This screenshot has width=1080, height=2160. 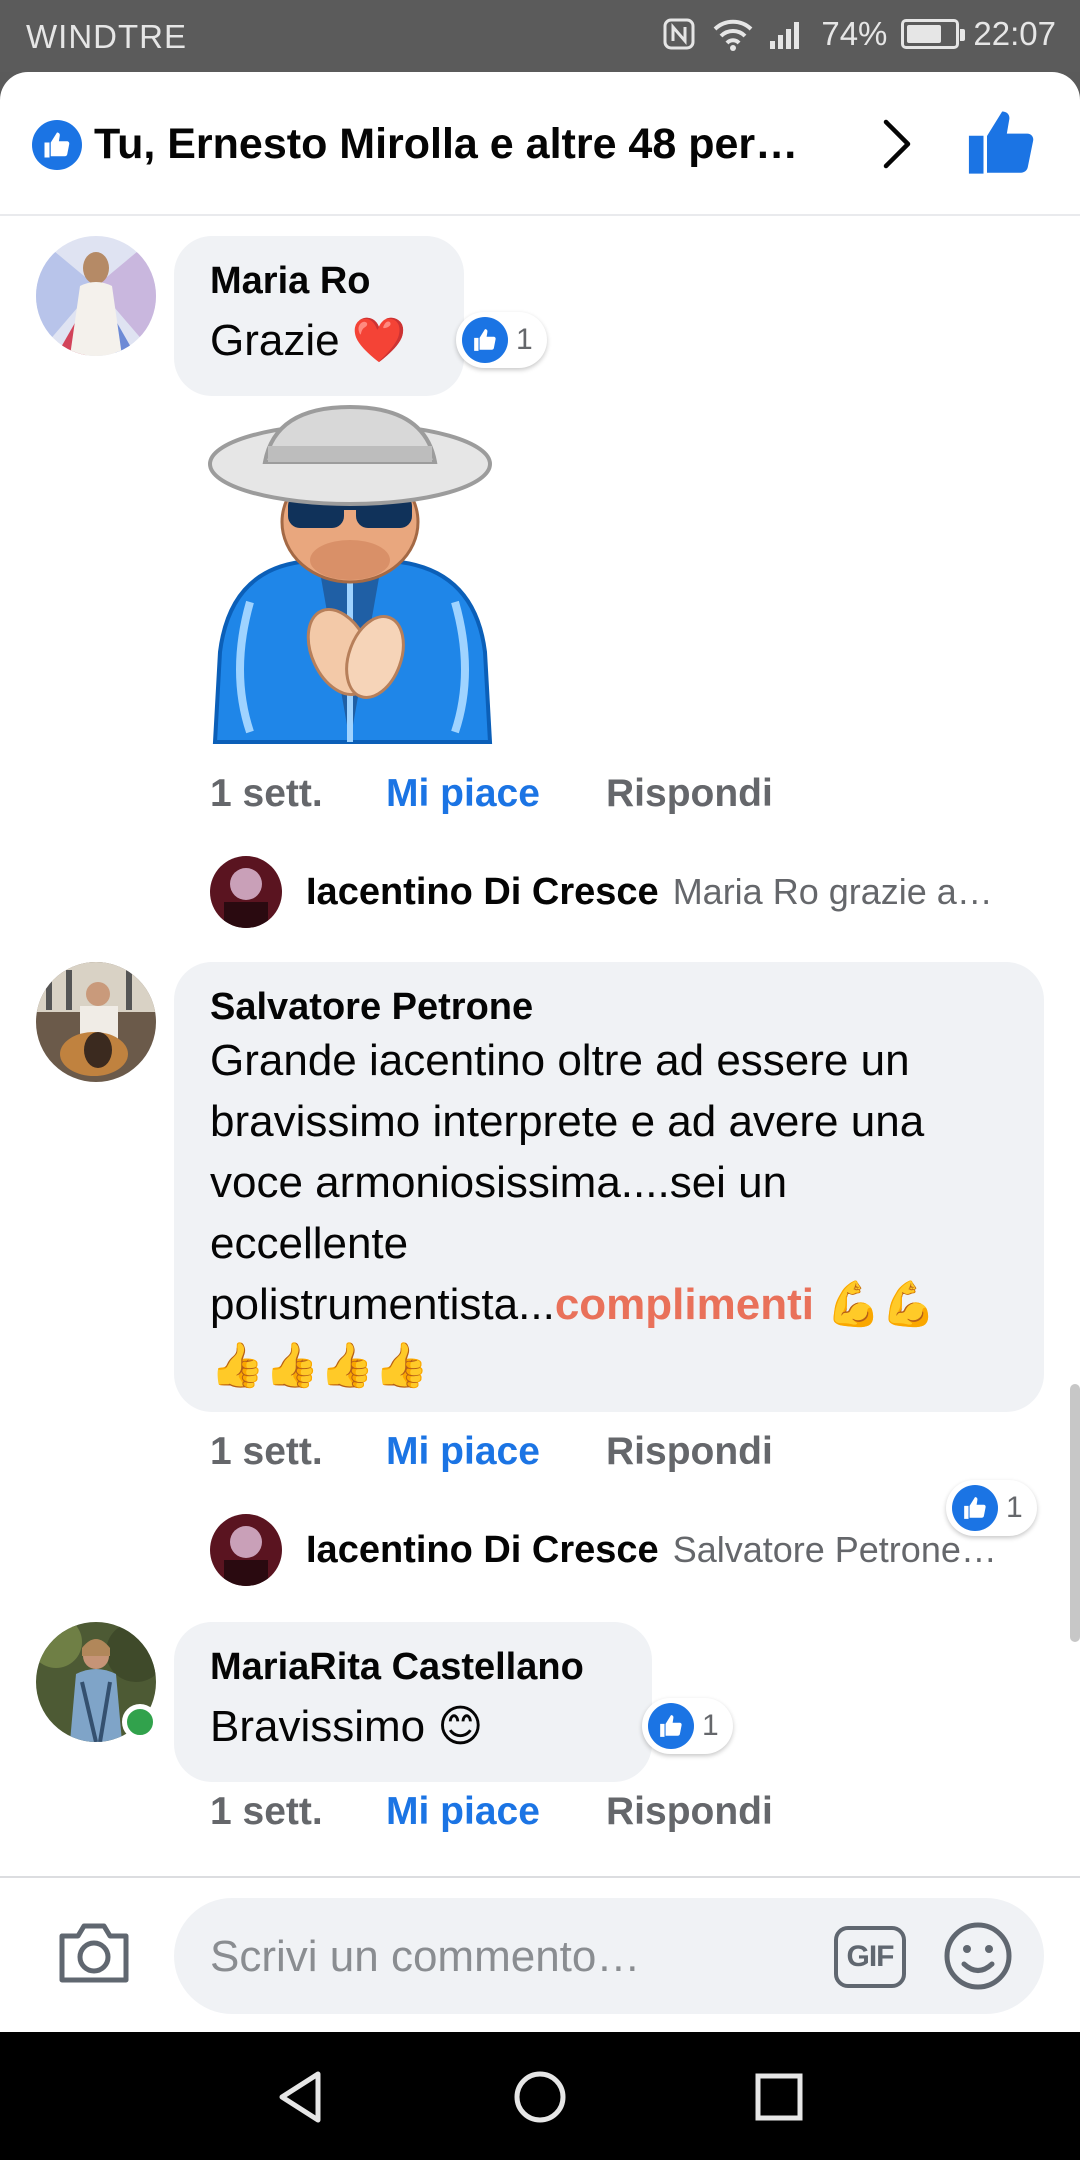 I want to click on battery-percent: 74%, so click(x=854, y=33).